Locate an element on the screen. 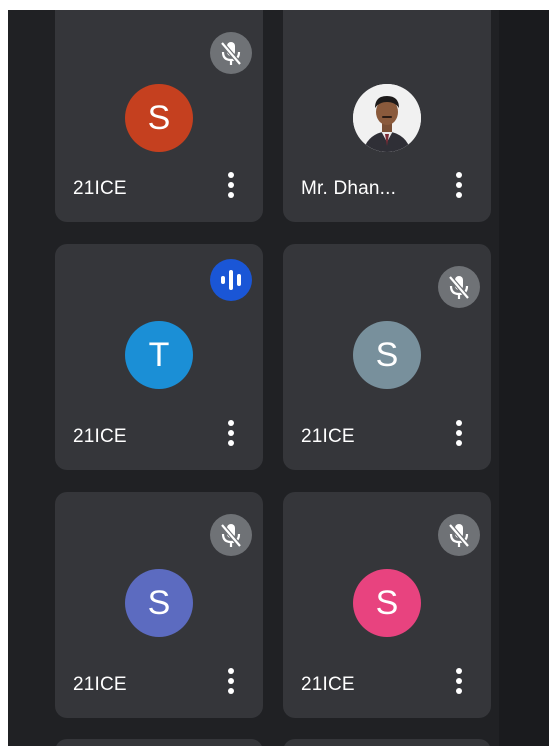  avatar-photo is located at coordinates (387, 118).